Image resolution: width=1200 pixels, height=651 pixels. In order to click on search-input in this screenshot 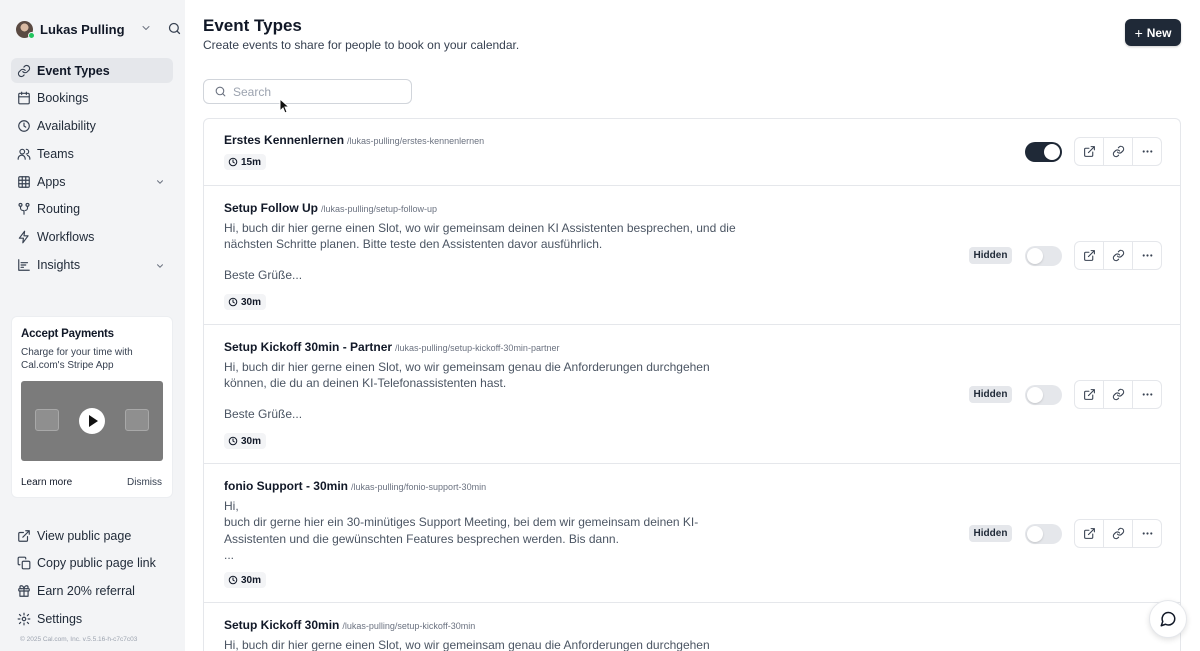, I will do `click(318, 91)`.